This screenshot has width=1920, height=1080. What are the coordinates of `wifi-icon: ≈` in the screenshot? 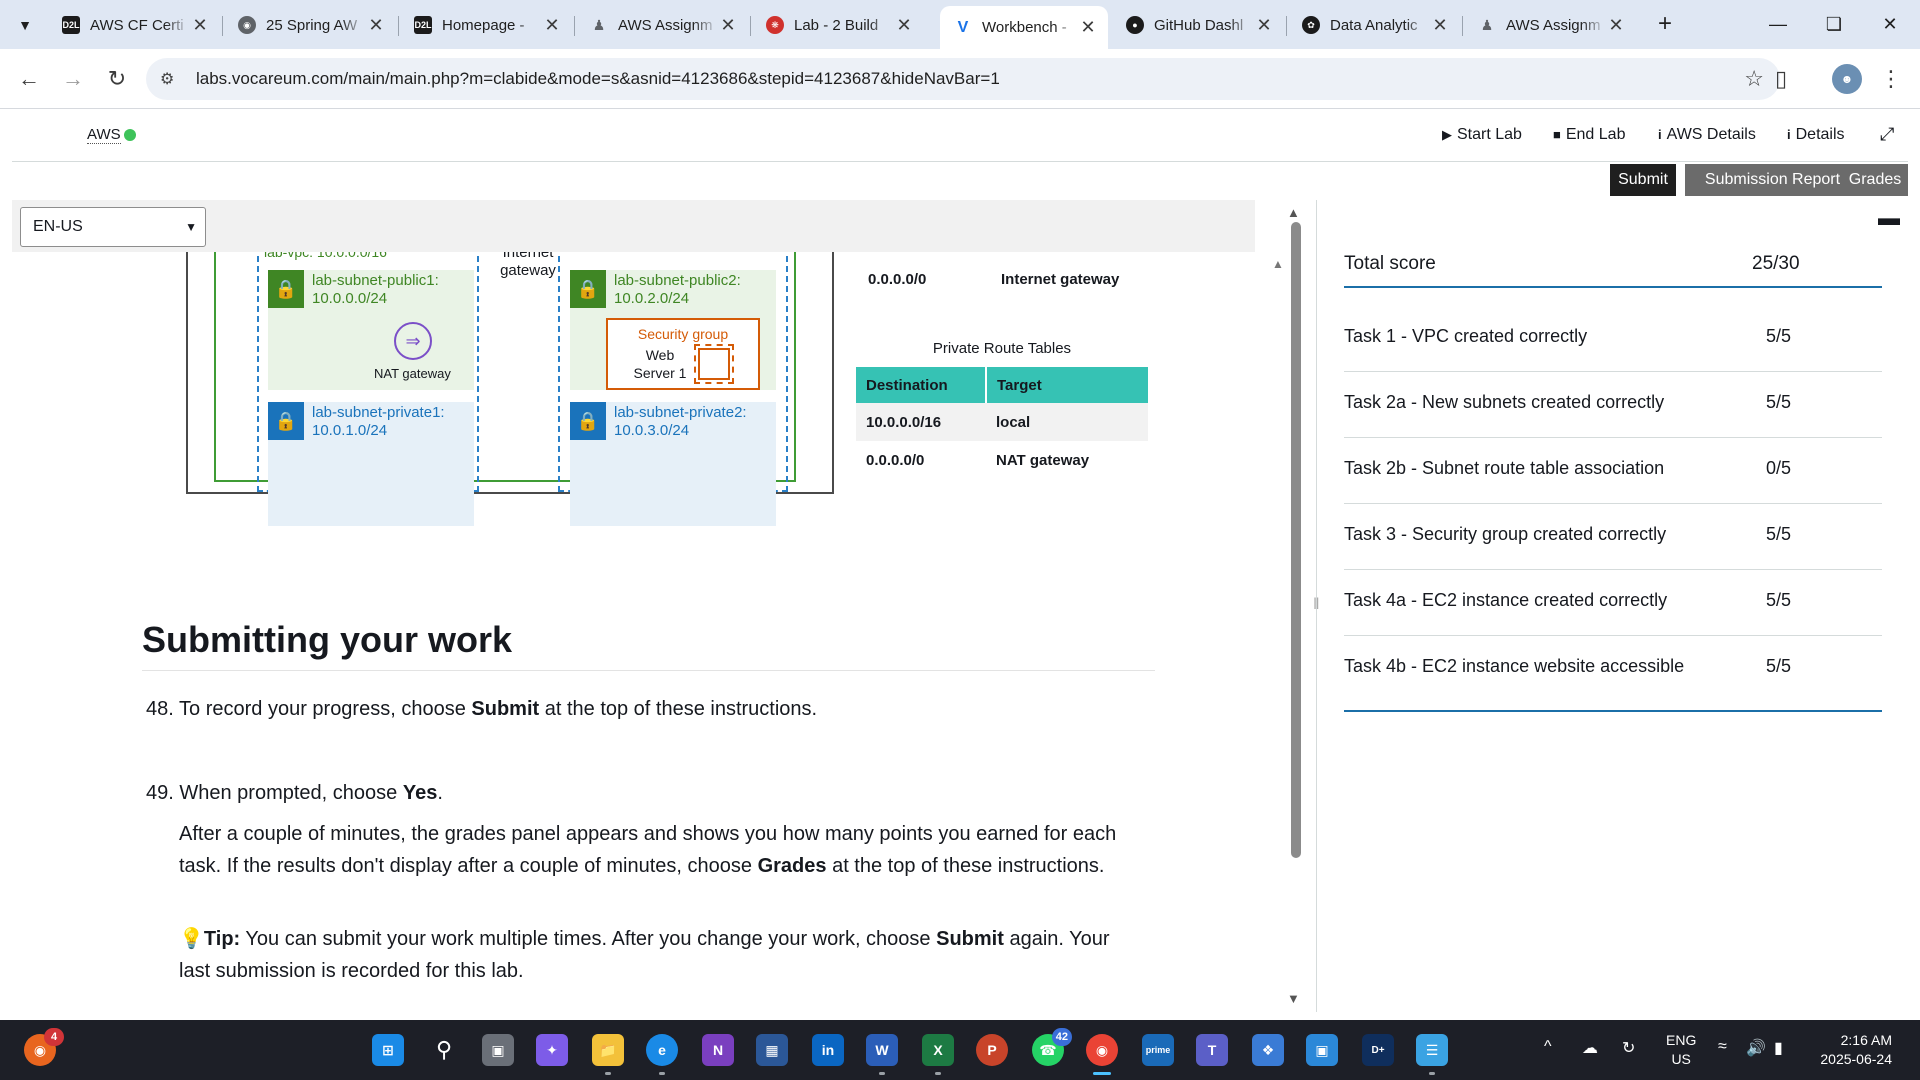 It's located at (1722, 1047).